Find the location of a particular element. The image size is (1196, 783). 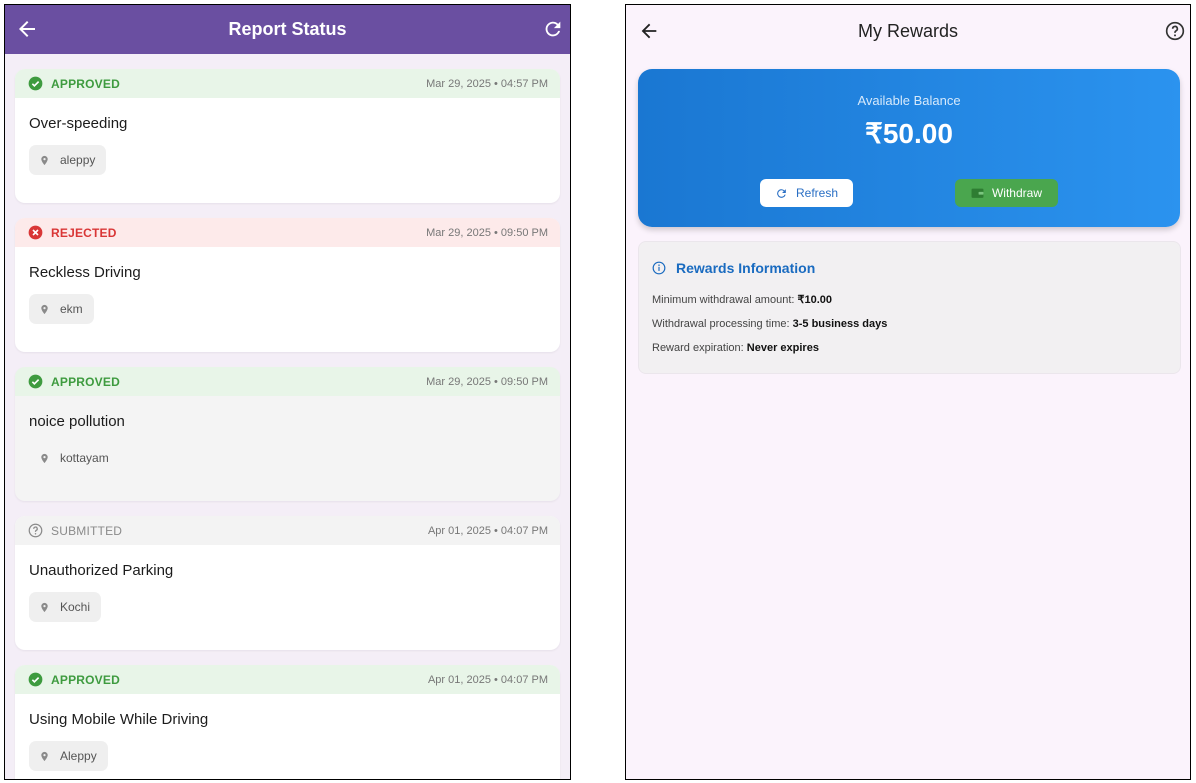

balance-amount: ₹50.00 is located at coordinates (909, 133).